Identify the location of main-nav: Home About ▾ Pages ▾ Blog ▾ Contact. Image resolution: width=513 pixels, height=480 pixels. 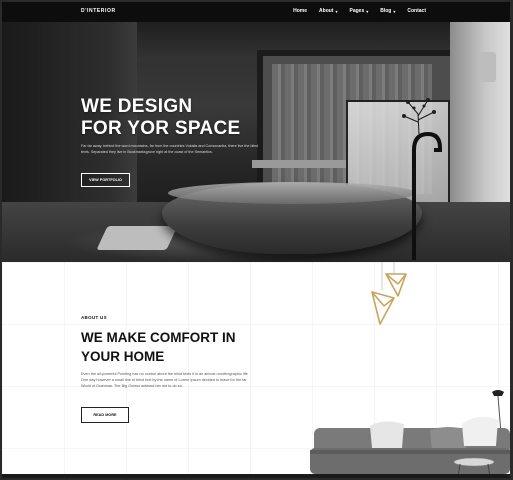
(359, 11).